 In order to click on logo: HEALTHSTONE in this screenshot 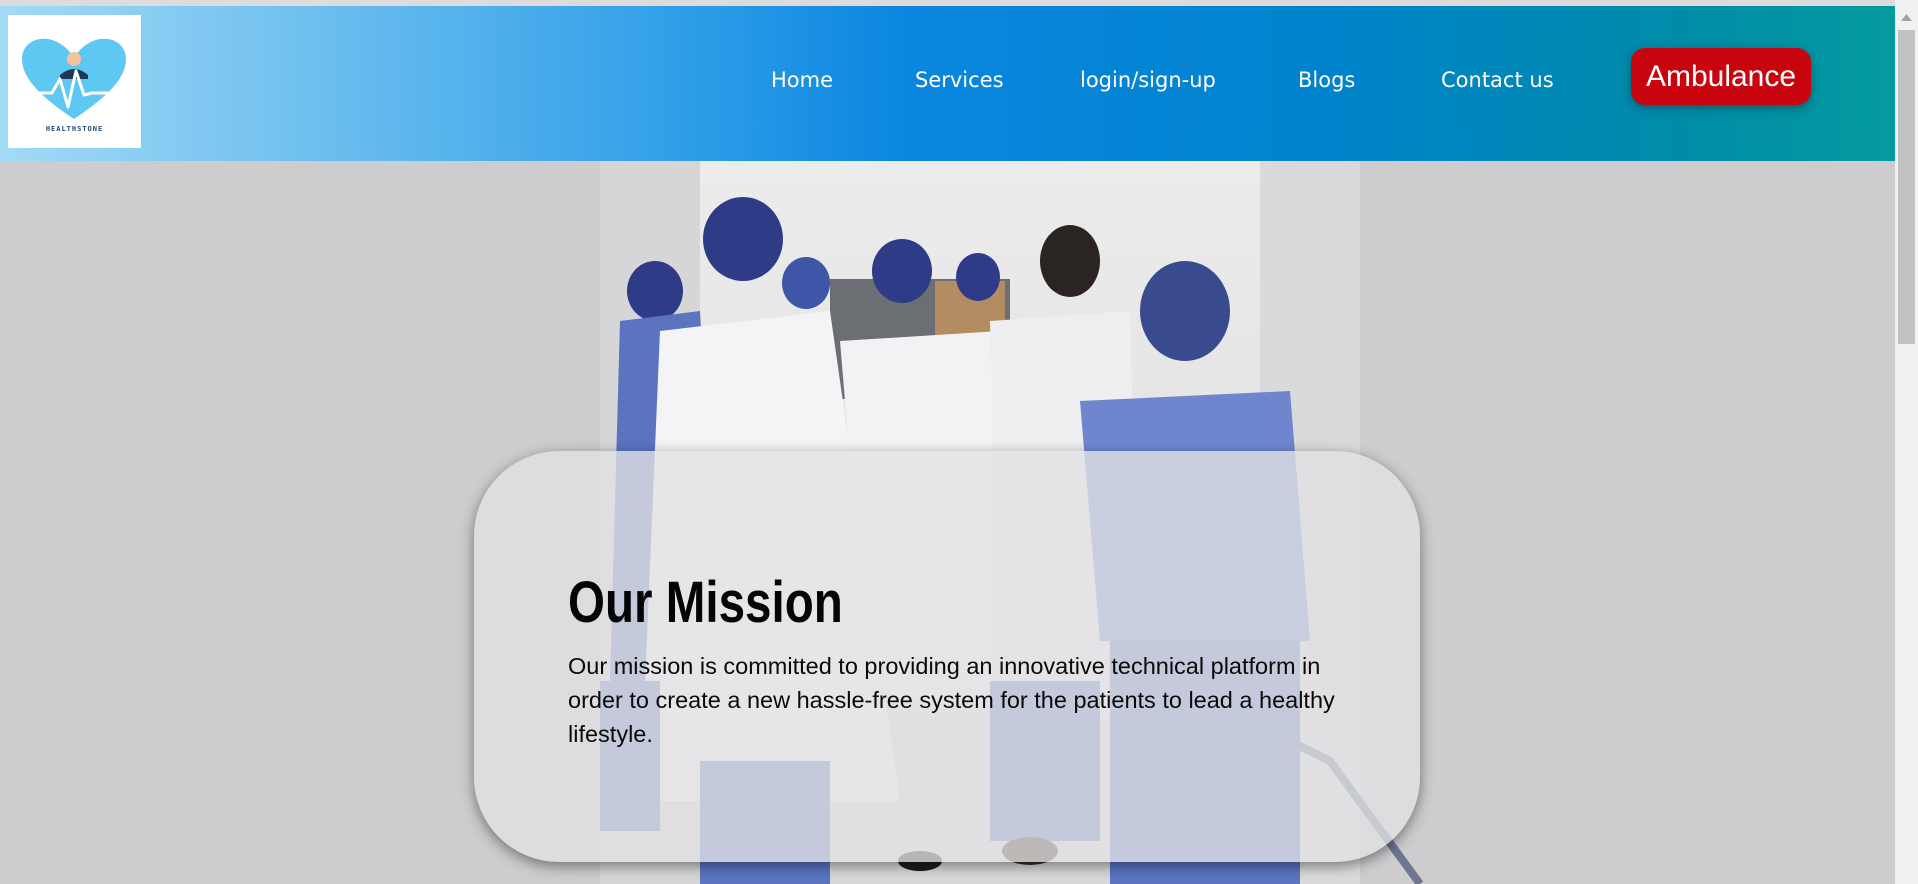, I will do `click(74, 81)`.